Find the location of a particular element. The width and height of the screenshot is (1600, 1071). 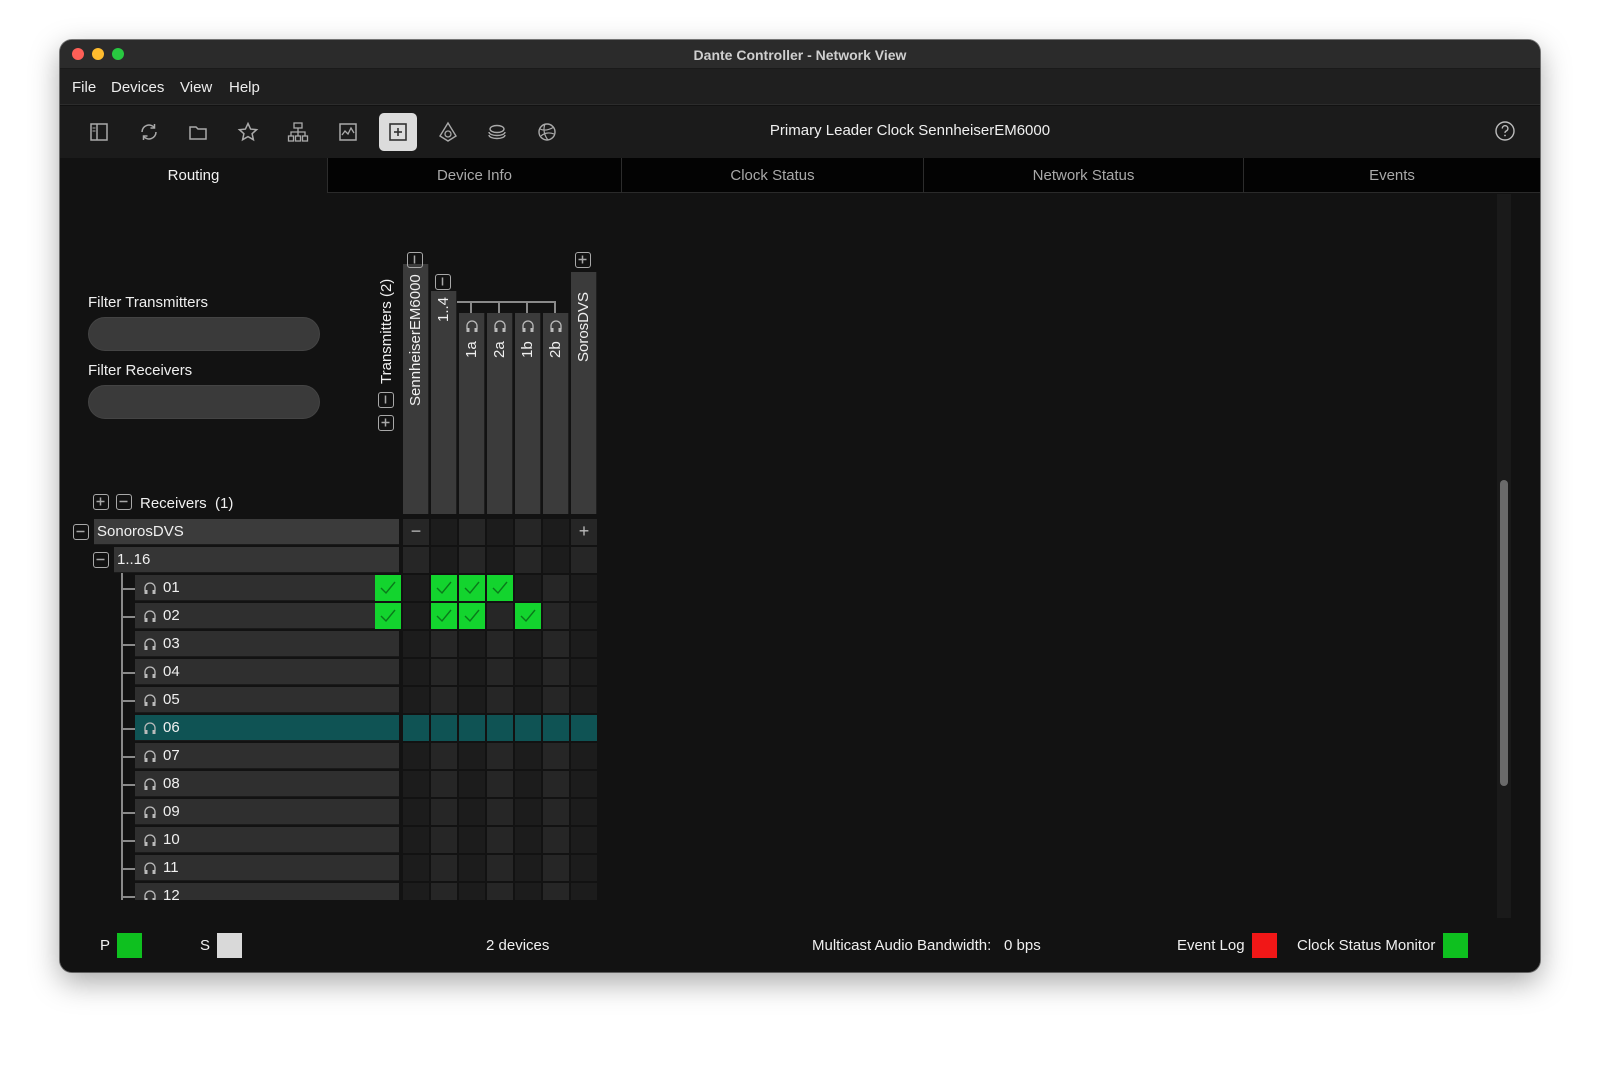

event-log-indicator is located at coordinates (1264, 945).